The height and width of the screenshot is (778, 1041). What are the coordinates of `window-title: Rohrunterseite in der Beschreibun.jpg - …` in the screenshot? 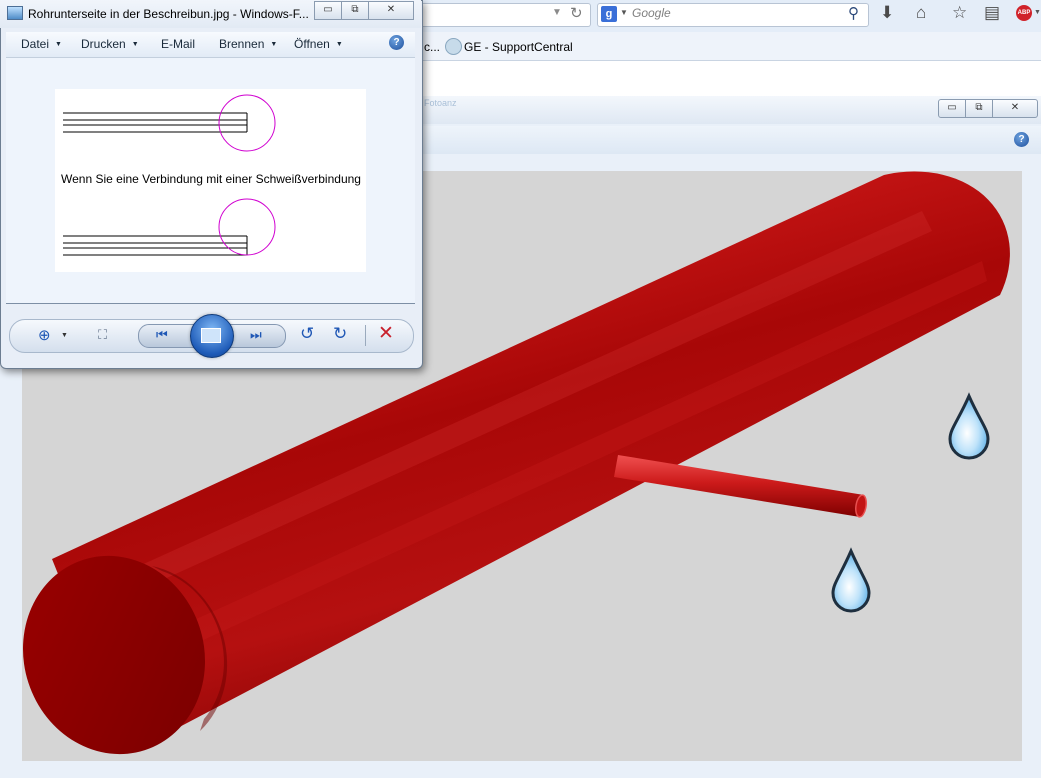 It's located at (168, 14).